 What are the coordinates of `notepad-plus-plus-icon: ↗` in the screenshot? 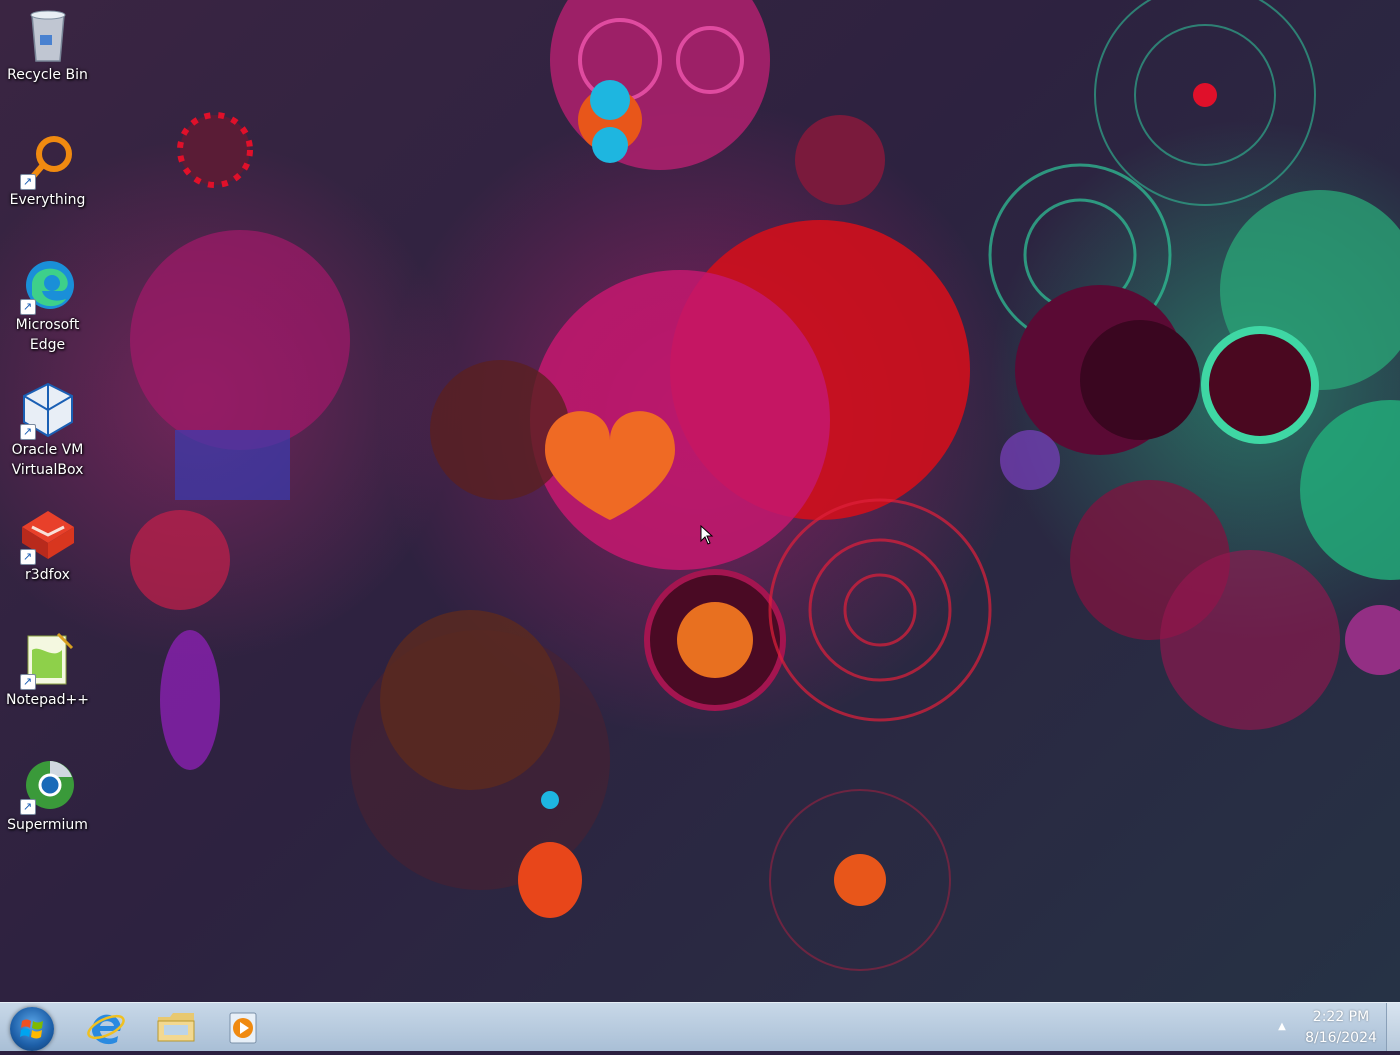 It's located at (48, 660).